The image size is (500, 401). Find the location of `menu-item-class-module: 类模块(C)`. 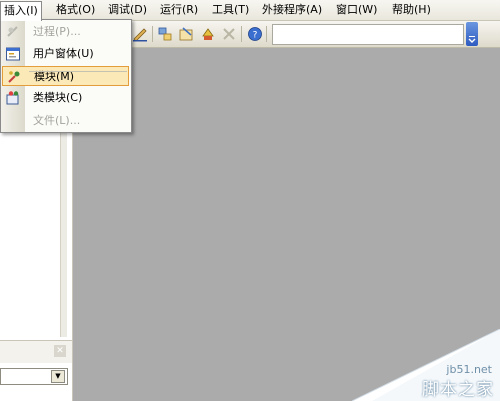

menu-item-class-module: 类模块(C) is located at coordinates (65, 98).